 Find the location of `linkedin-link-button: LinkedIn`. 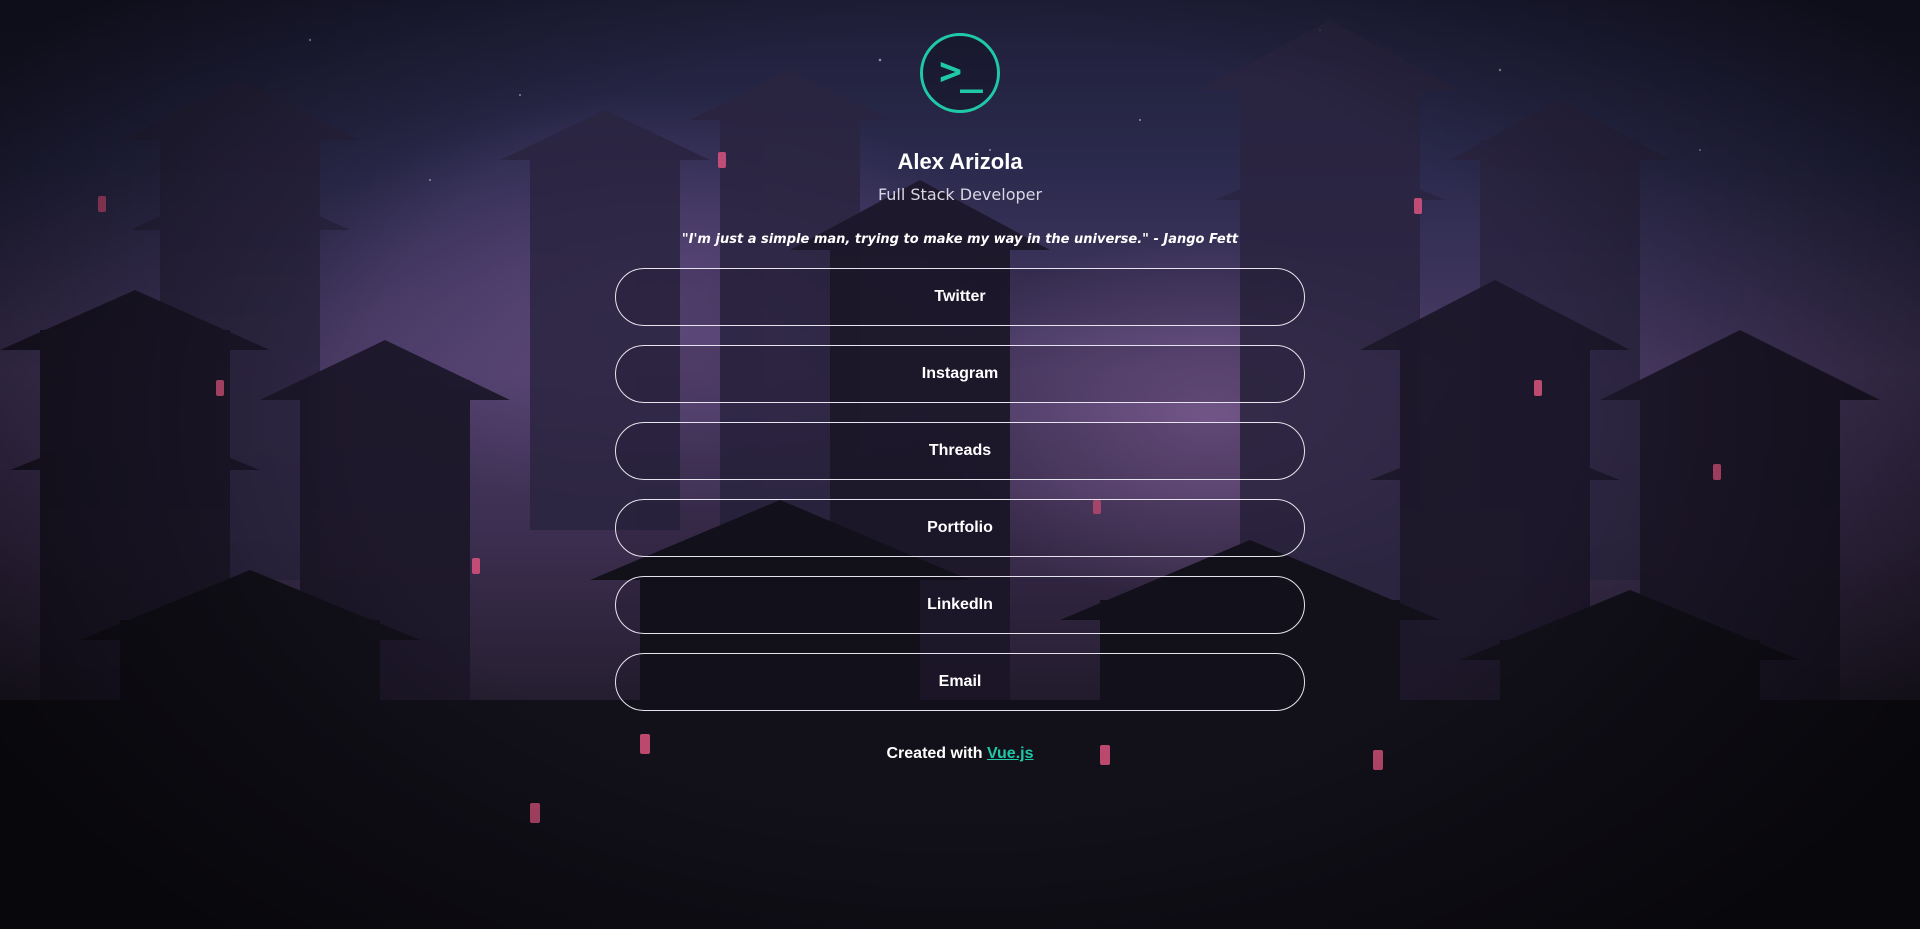

linkedin-link-button: LinkedIn is located at coordinates (960, 605).